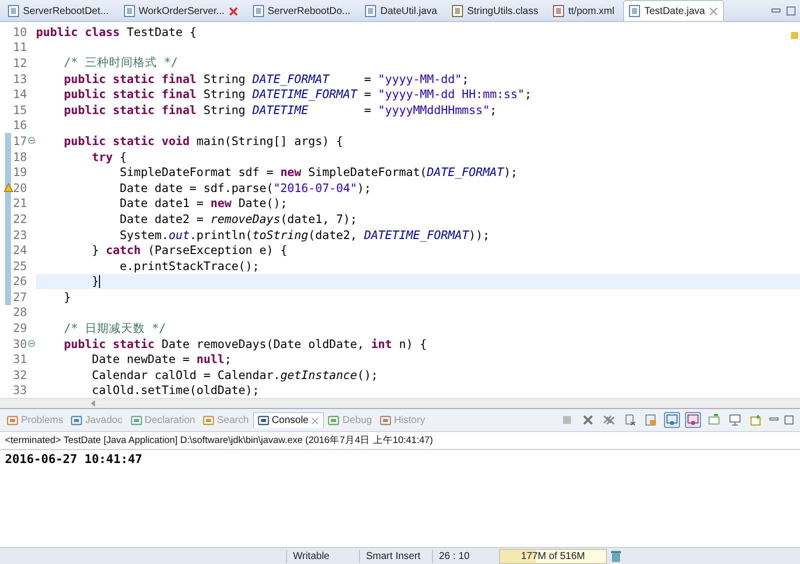 The image size is (800, 564). Describe the element at coordinates (19, 390) in the screenshot. I see `line-number: 33` at that location.